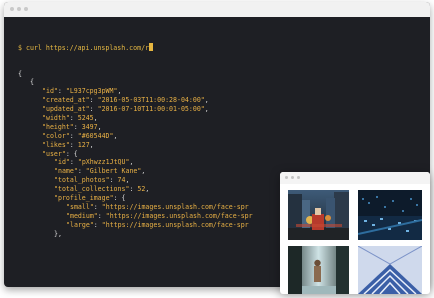 Image resolution: width=434 pixels, height=298 pixels. I want to click on waterfall-person-photo, so click(318, 270).